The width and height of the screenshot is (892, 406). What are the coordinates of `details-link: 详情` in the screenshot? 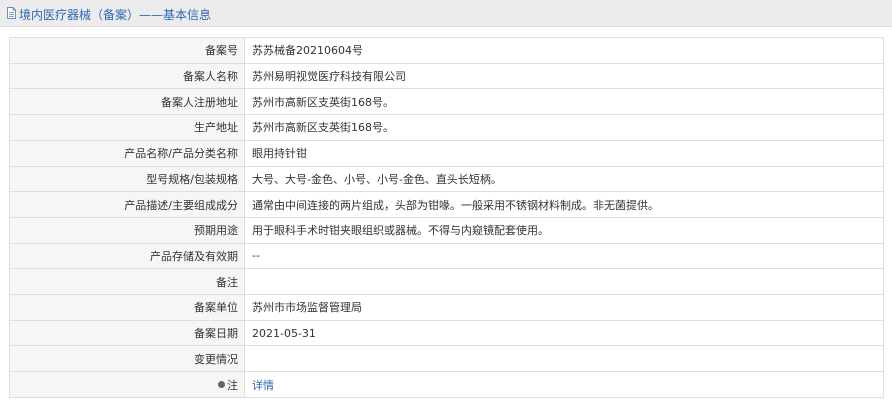 It's located at (263, 385).